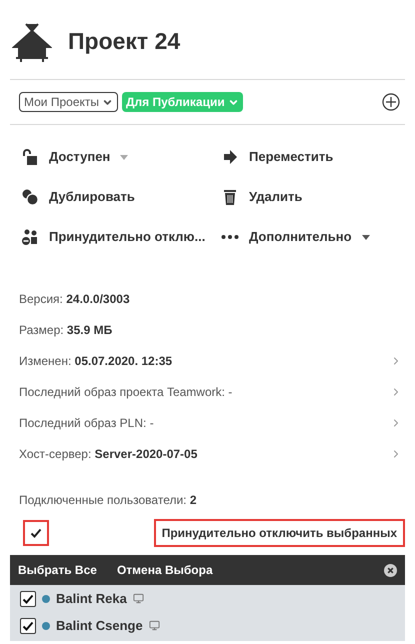 The height and width of the screenshot is (644, 415). What do you see at coordinates (108, 454) in the screenshot?
I see `info-text: Хост-сервер: Server-2020-07-05` at bounding box center [108, 454].